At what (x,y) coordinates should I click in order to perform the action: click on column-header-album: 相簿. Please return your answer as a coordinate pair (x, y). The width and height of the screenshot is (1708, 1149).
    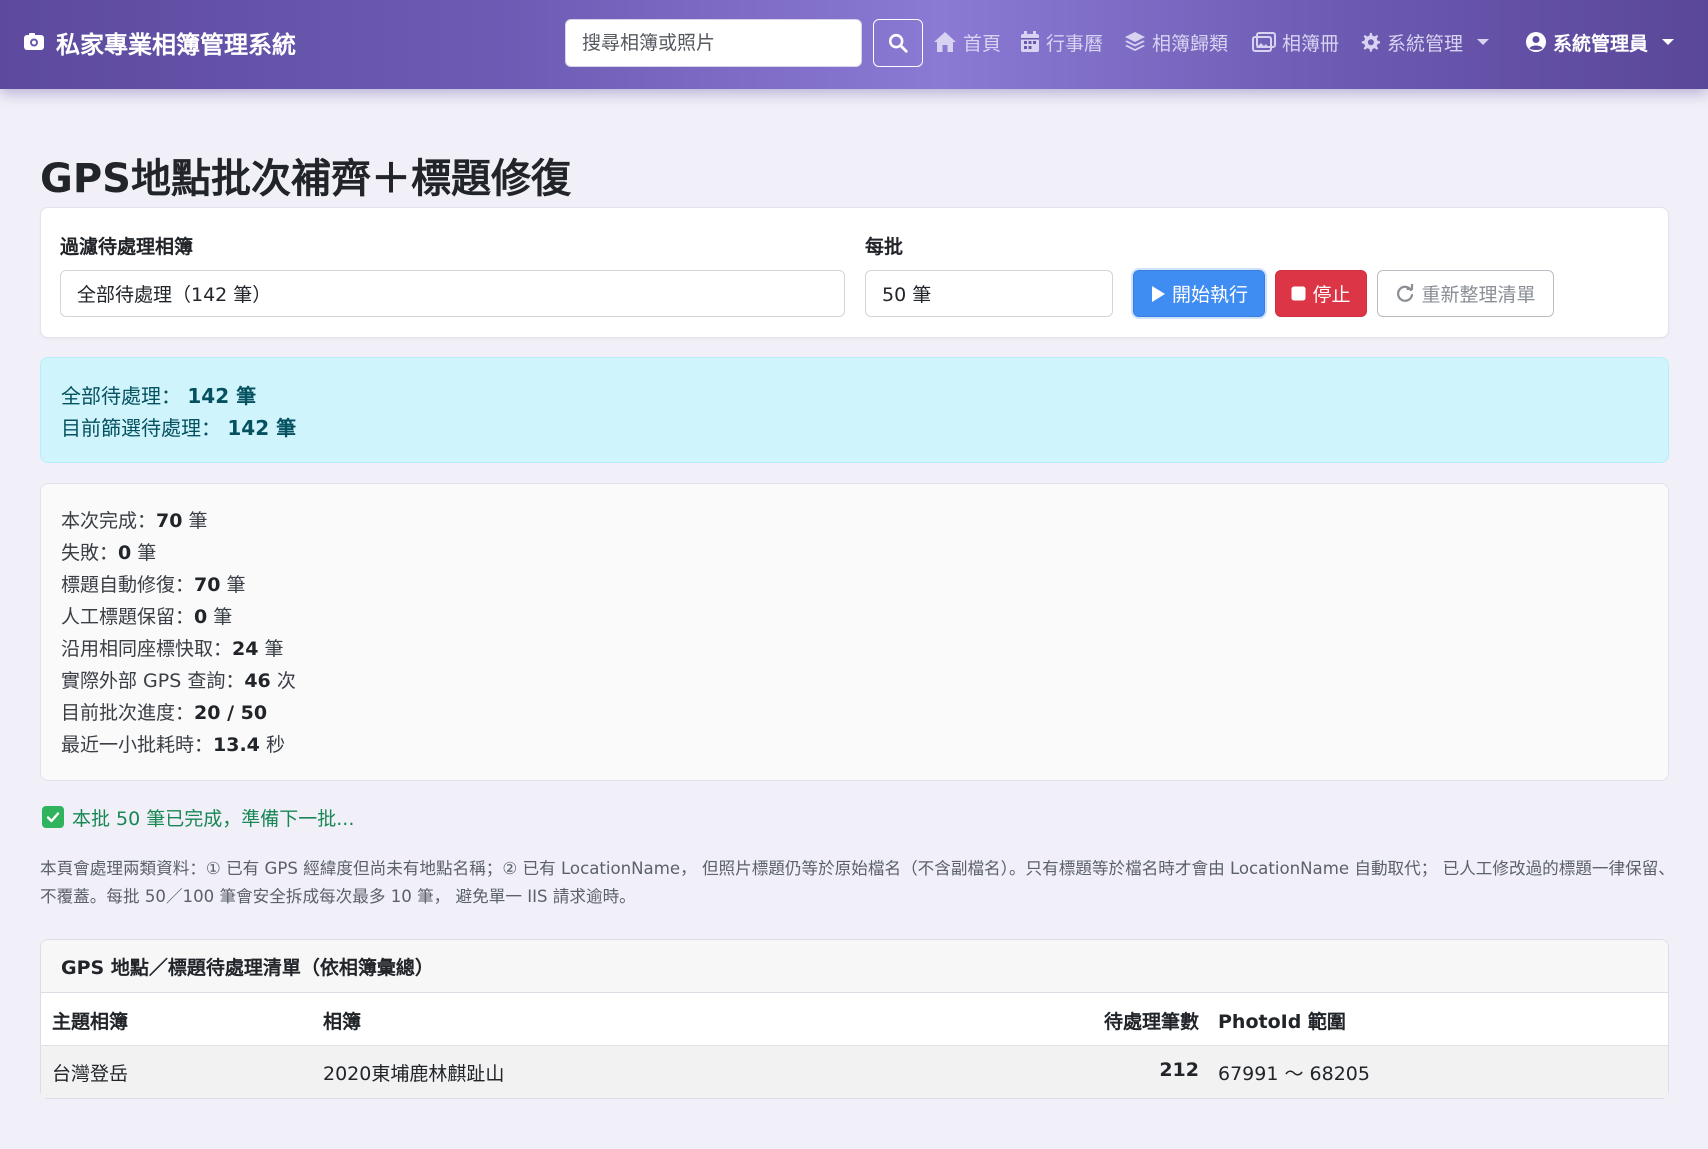
    Looking at the image, I should click on (342, 1022).